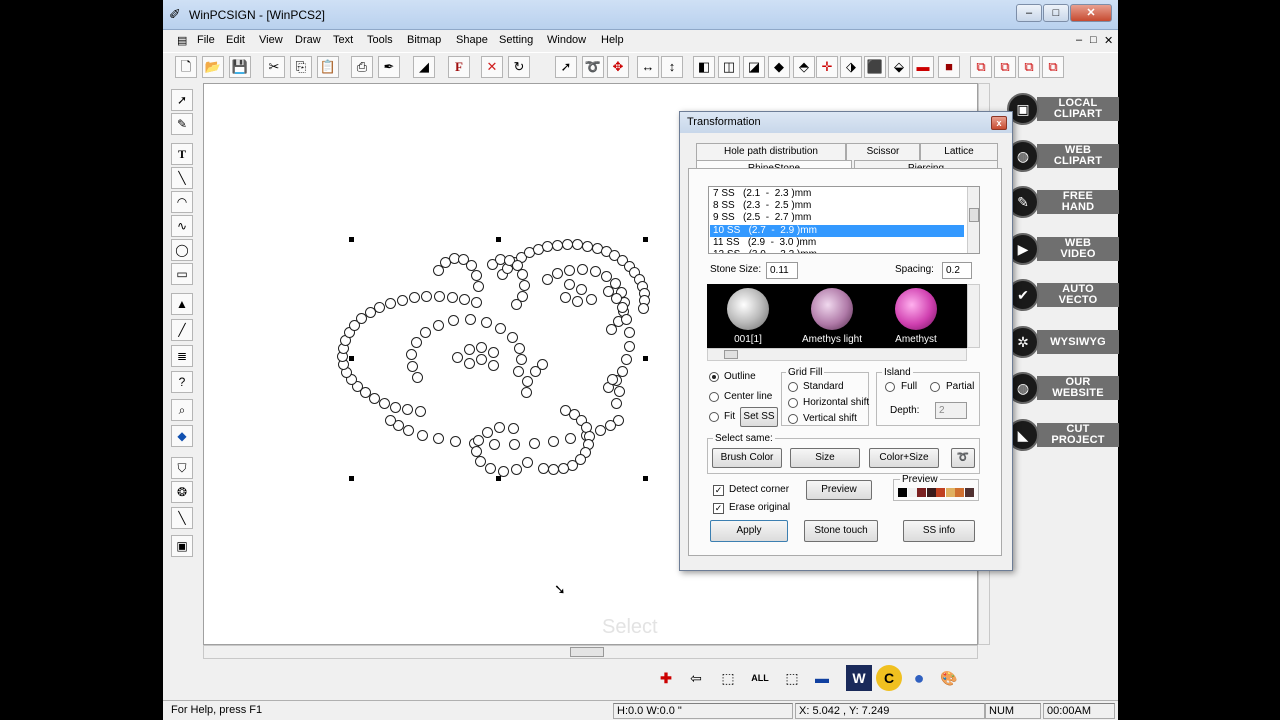  Describe the element at coordinates (696, 678) in the screenshot. I see `zoom-previous-icon: ⇦` at that location.